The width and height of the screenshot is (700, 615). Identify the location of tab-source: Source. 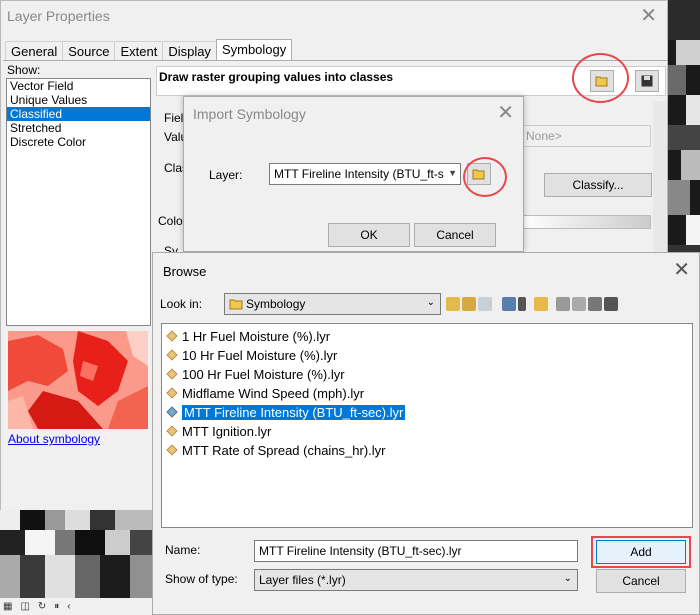
(89, 51).